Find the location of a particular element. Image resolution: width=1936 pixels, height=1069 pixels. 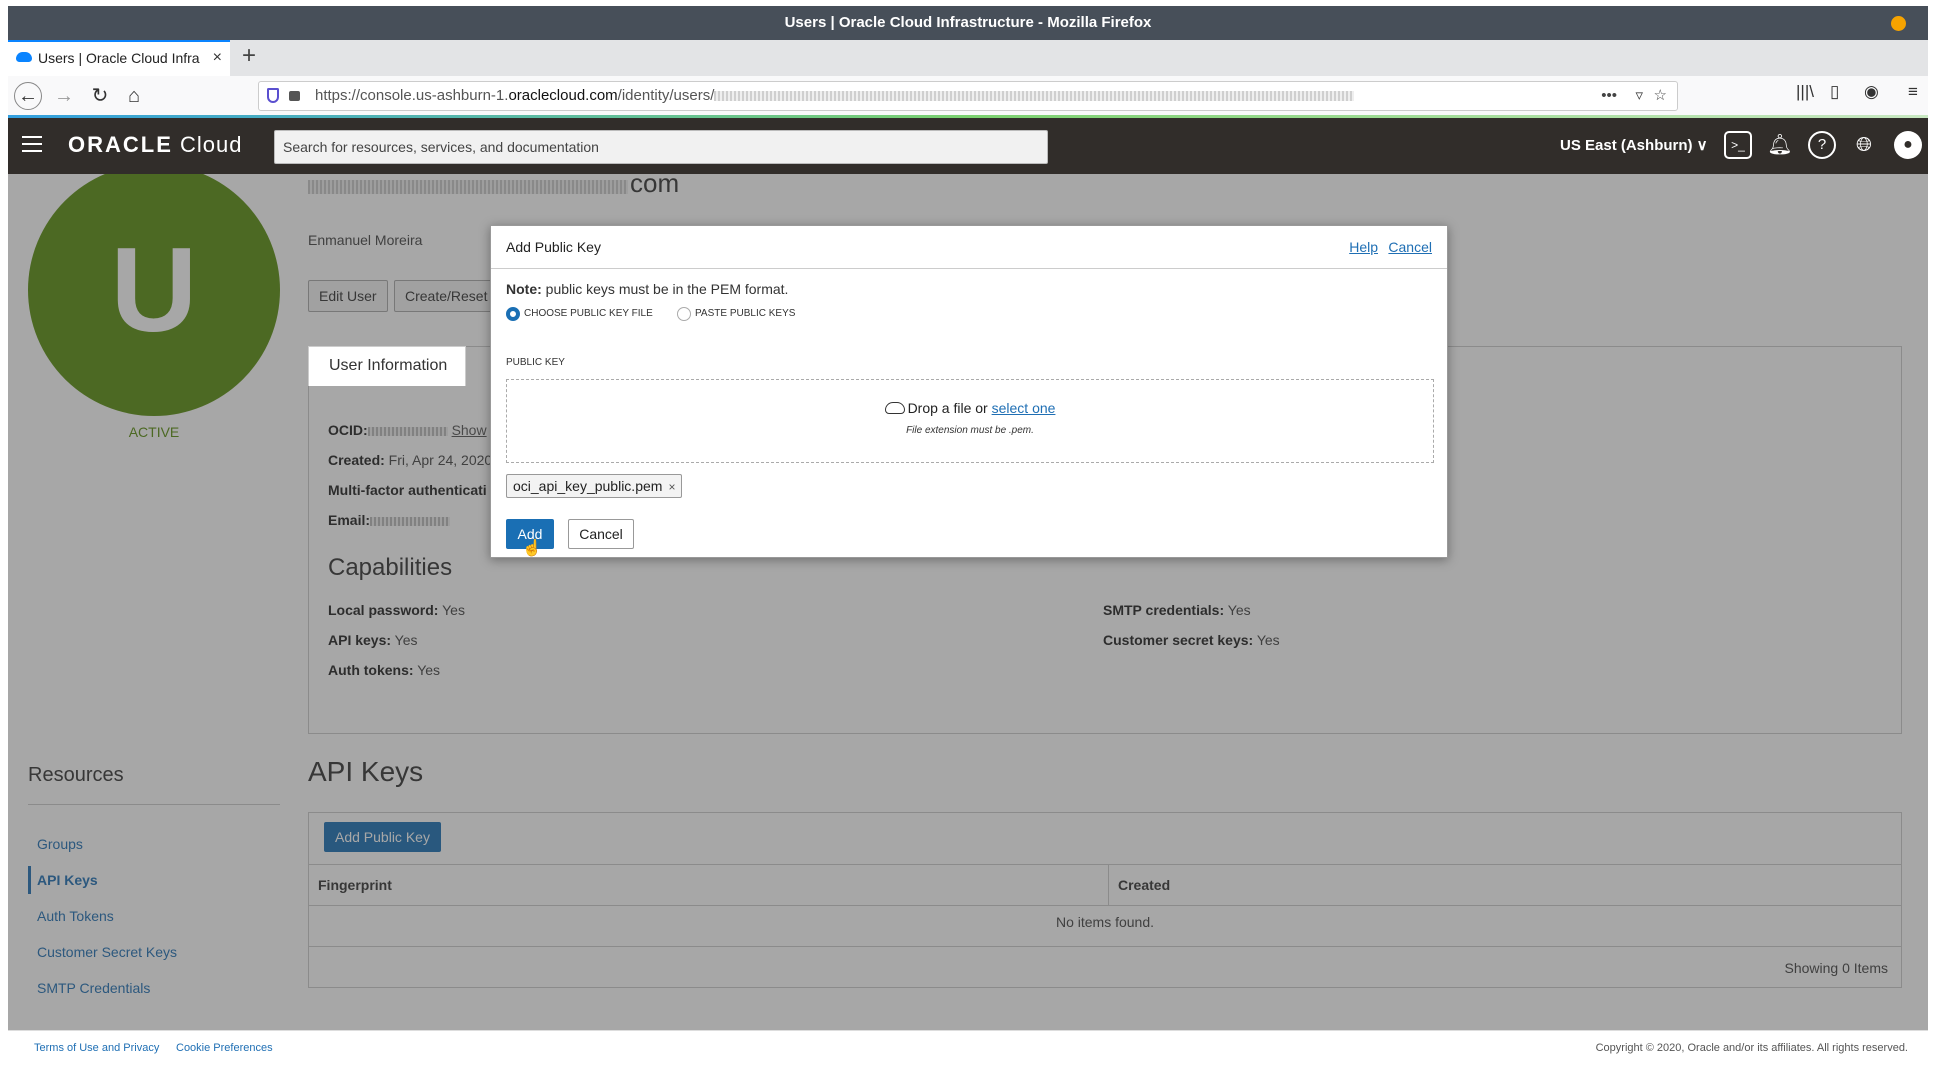

url-prefix: https://console.us-ashburn-1. is located at coordinates (412, 95).